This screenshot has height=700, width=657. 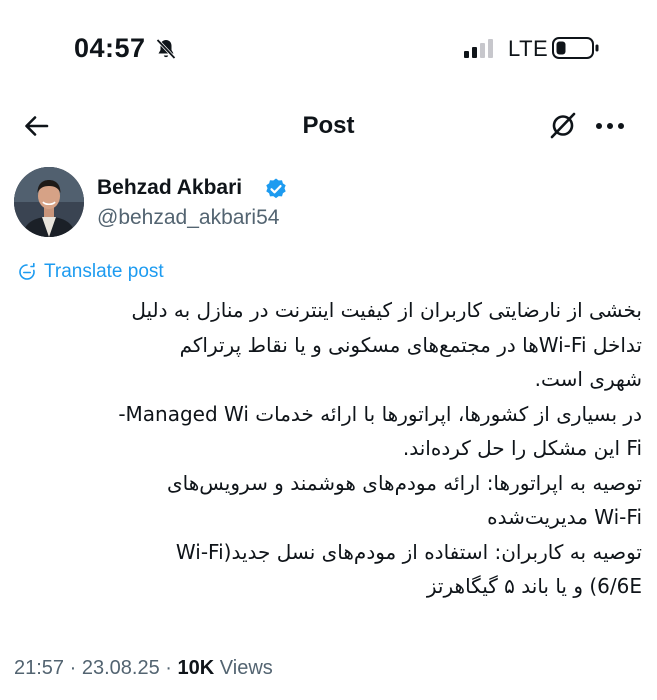 I want to click on status-bar: 04:57 LTE, so click(x=328, y=48).